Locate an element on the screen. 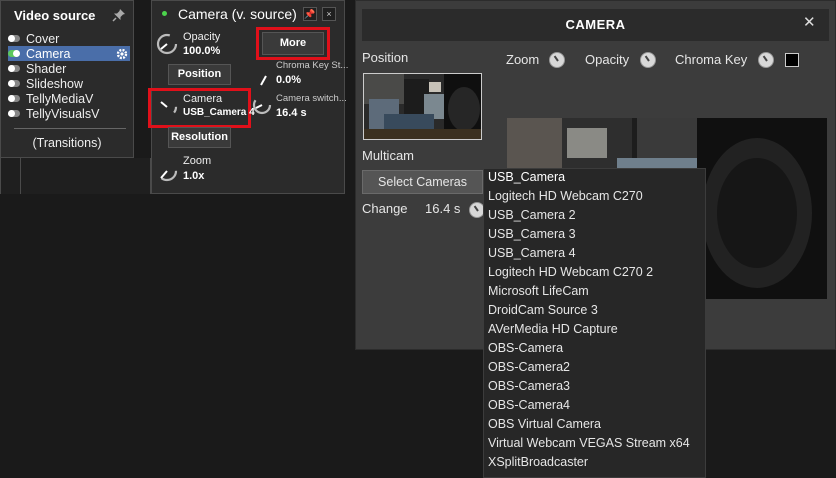  camera-option: Logitech HD Webcam C270 is located at coordinates (595, 196).